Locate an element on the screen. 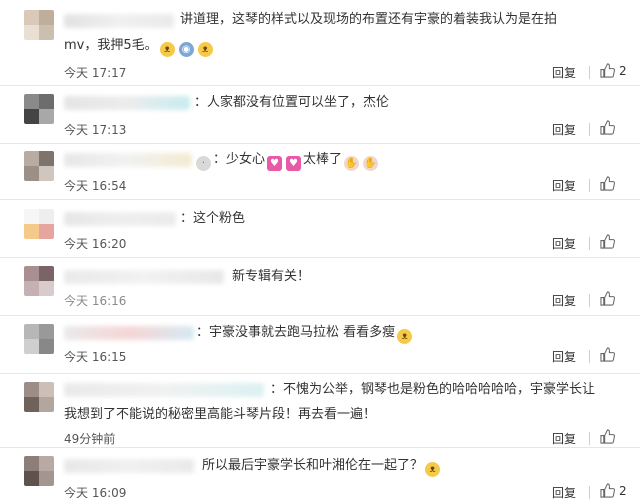  comment-text-continued: 我想到了不能说的秘密里高能斗琴片段！再去看一遍！ is located at coordinates (220, 415).